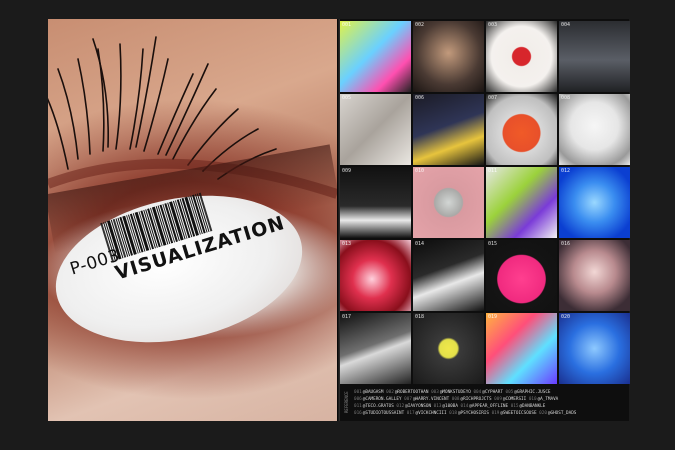  Describe the element at coordinates (594, 202) in the screenshot. I see `artwork-tile: 012` at that location.